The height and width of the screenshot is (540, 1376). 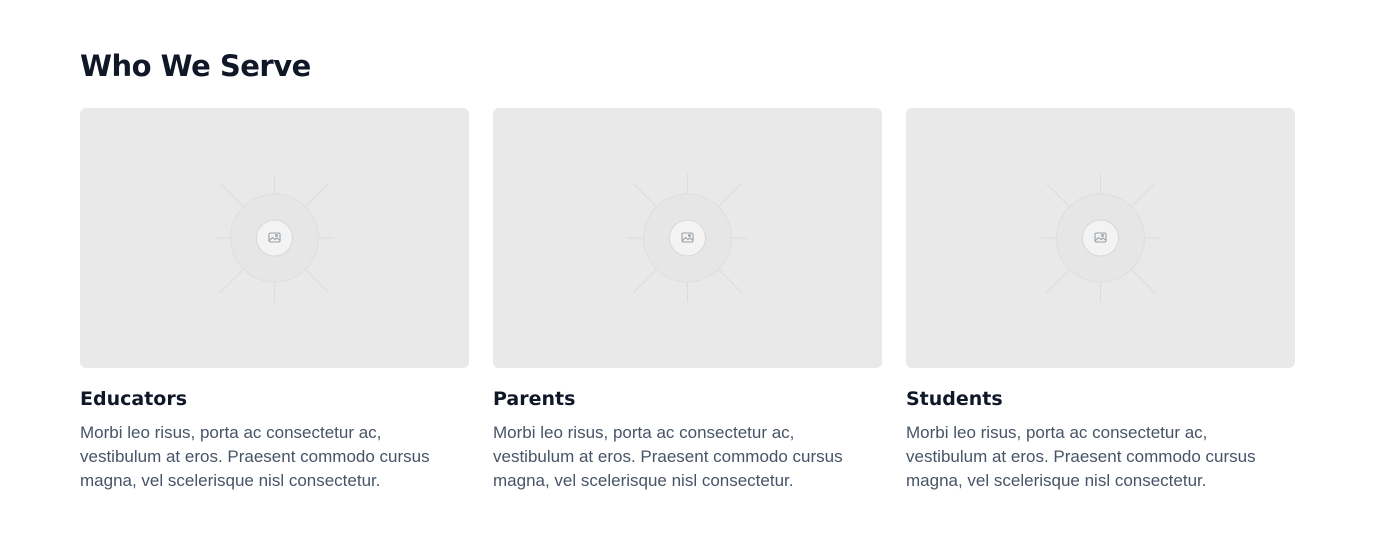 What do you see at coordinates (954, 399) in the screenshot?
I see `card-title: Students` at bounding box center [954, 399].